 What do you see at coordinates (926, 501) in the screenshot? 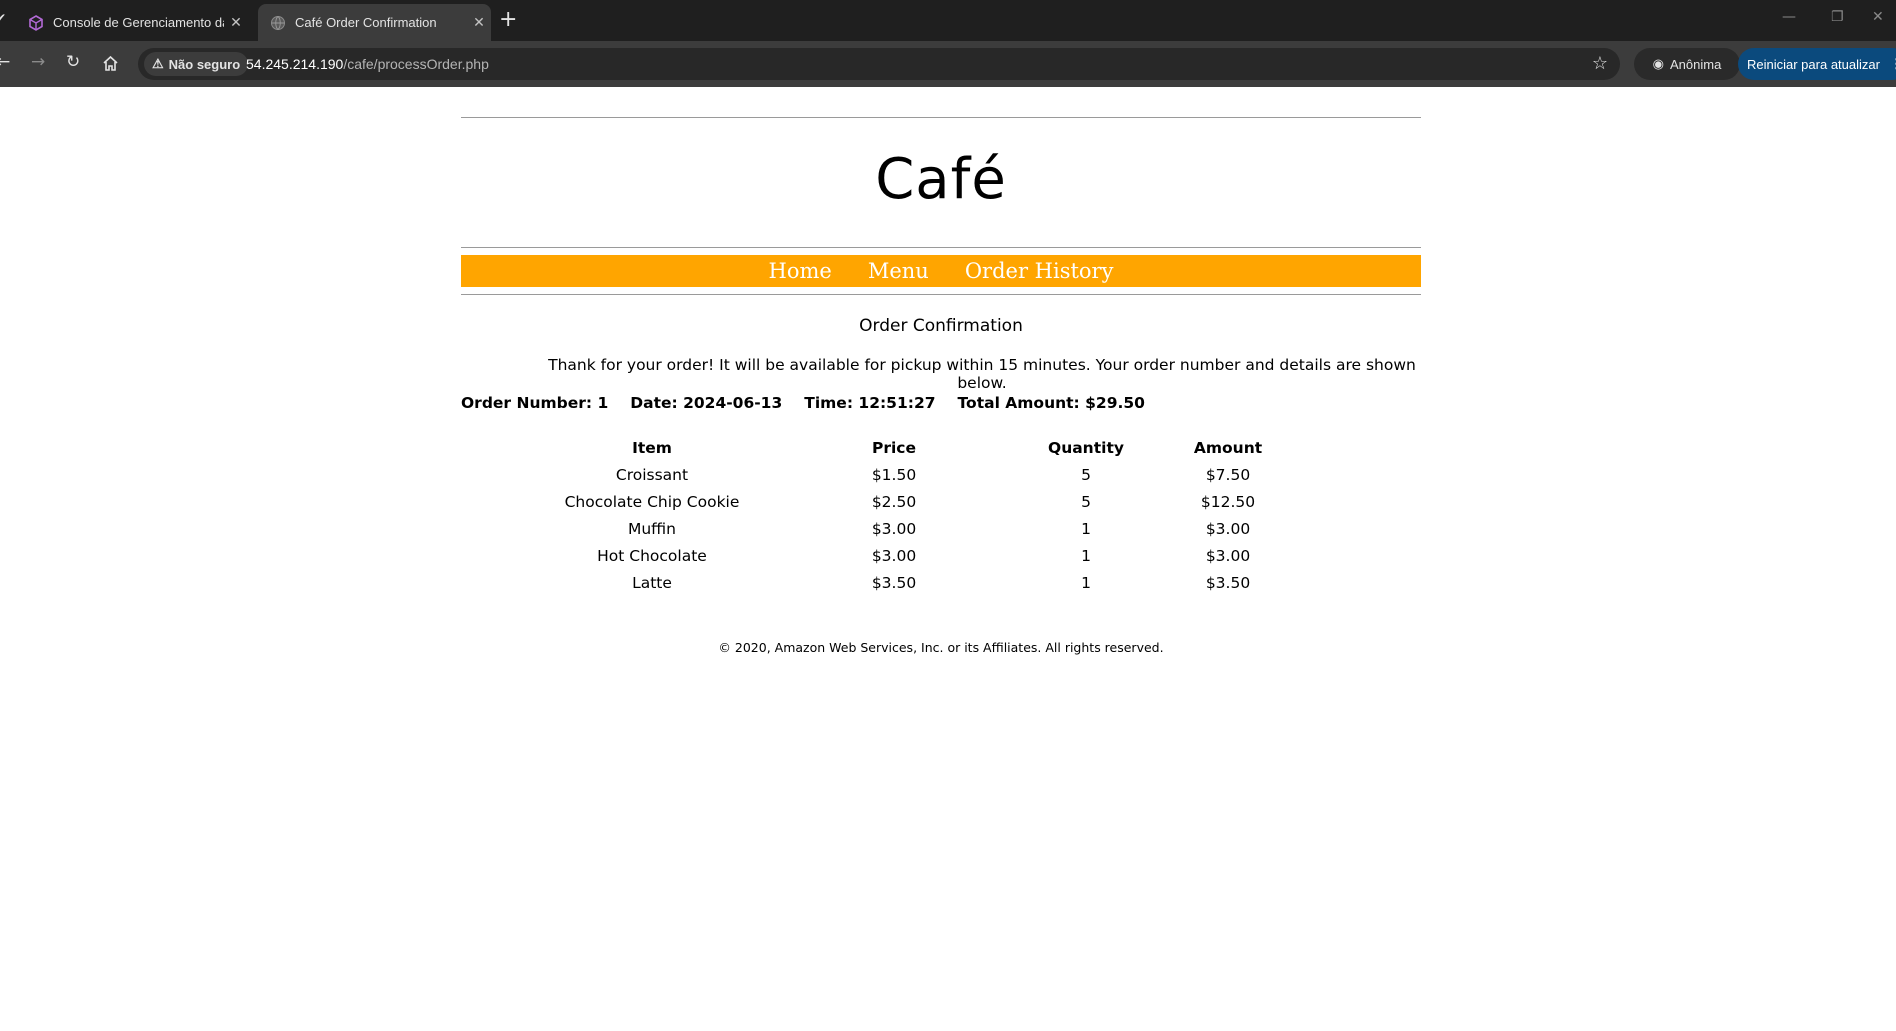
I see `table-row: Chocolate Chip Cookie $2.50 5 $12.50` at bounding box center [926, 501].